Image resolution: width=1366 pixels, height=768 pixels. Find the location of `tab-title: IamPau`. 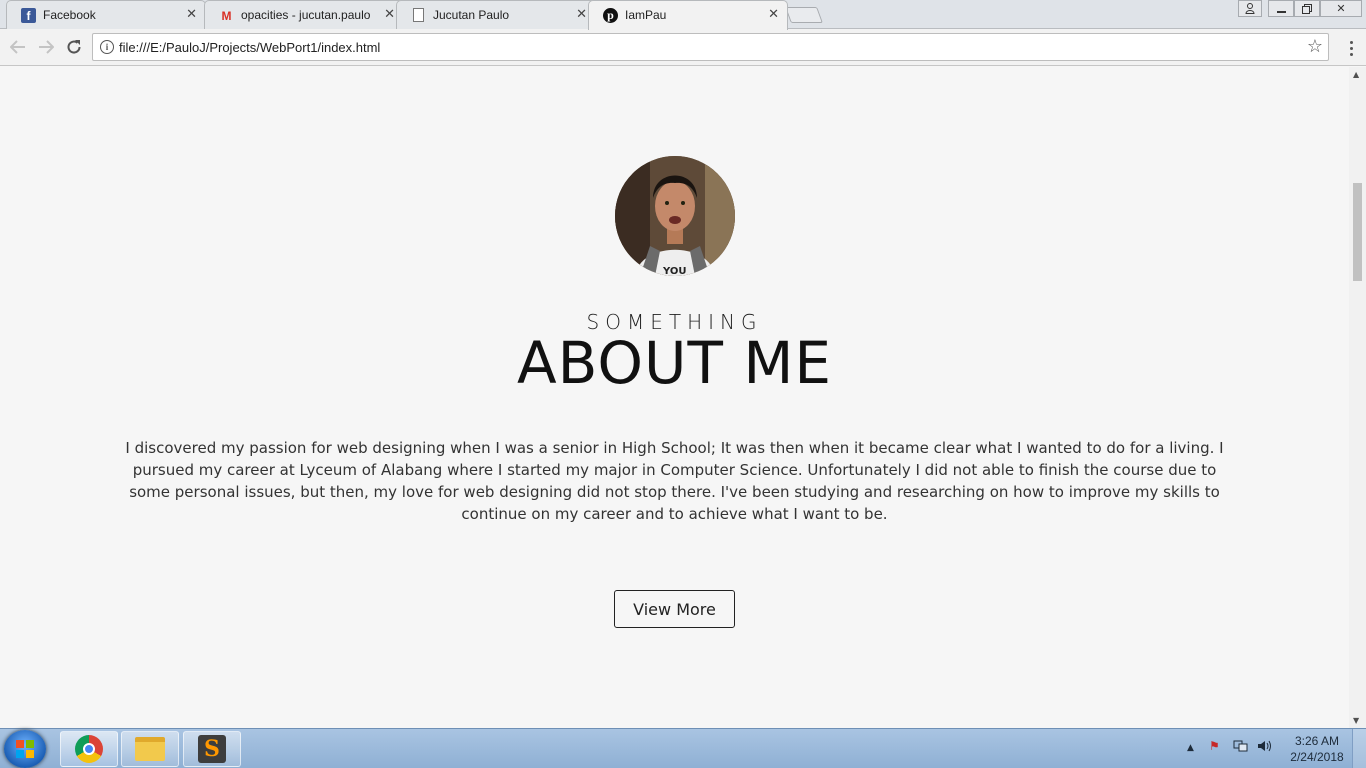

tab-title: IamPau is located at coordinates (646, 15).